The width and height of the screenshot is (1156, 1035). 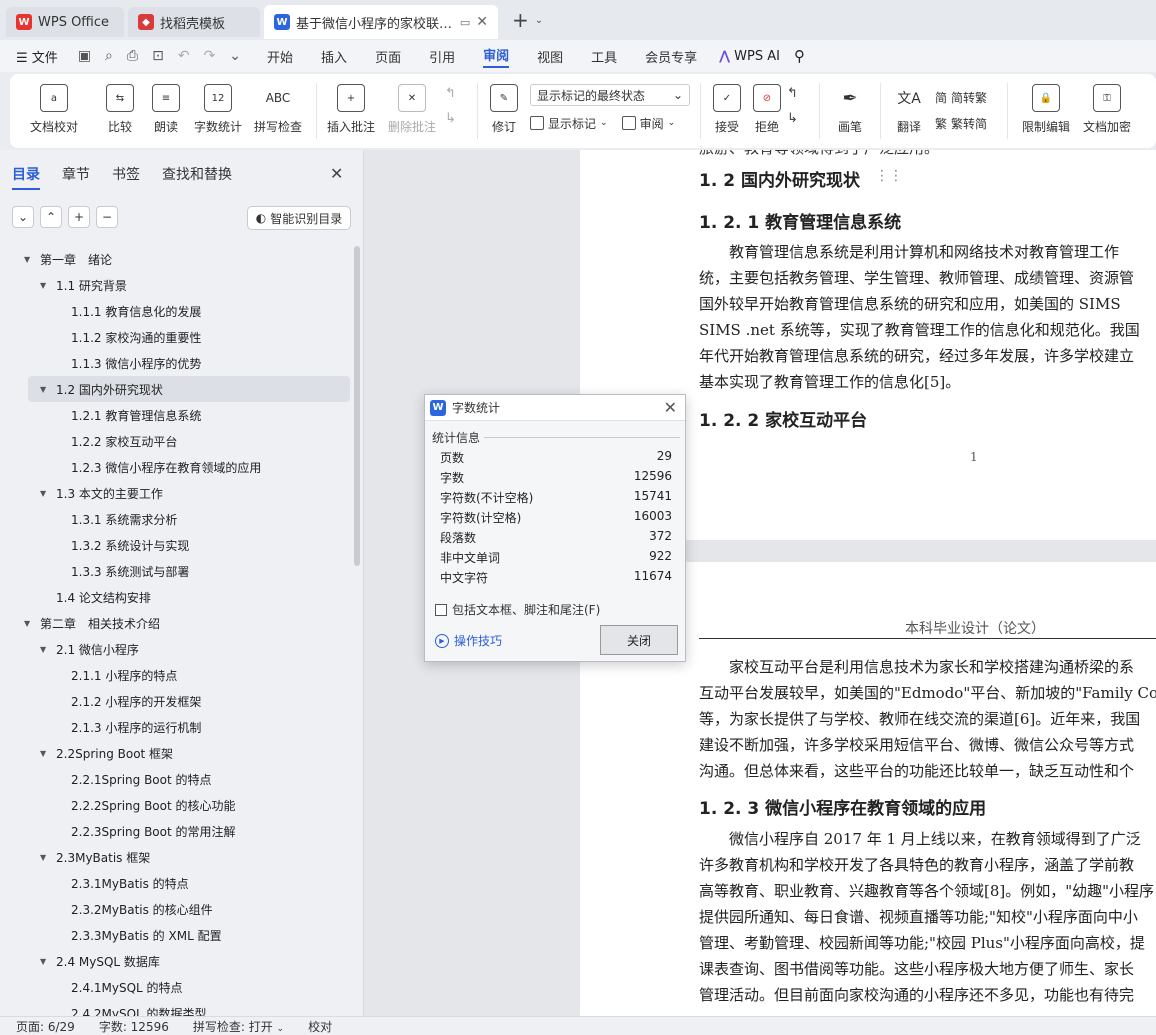 I want to click on format-painter-icon: ⌕, so click(x=109, y=56).